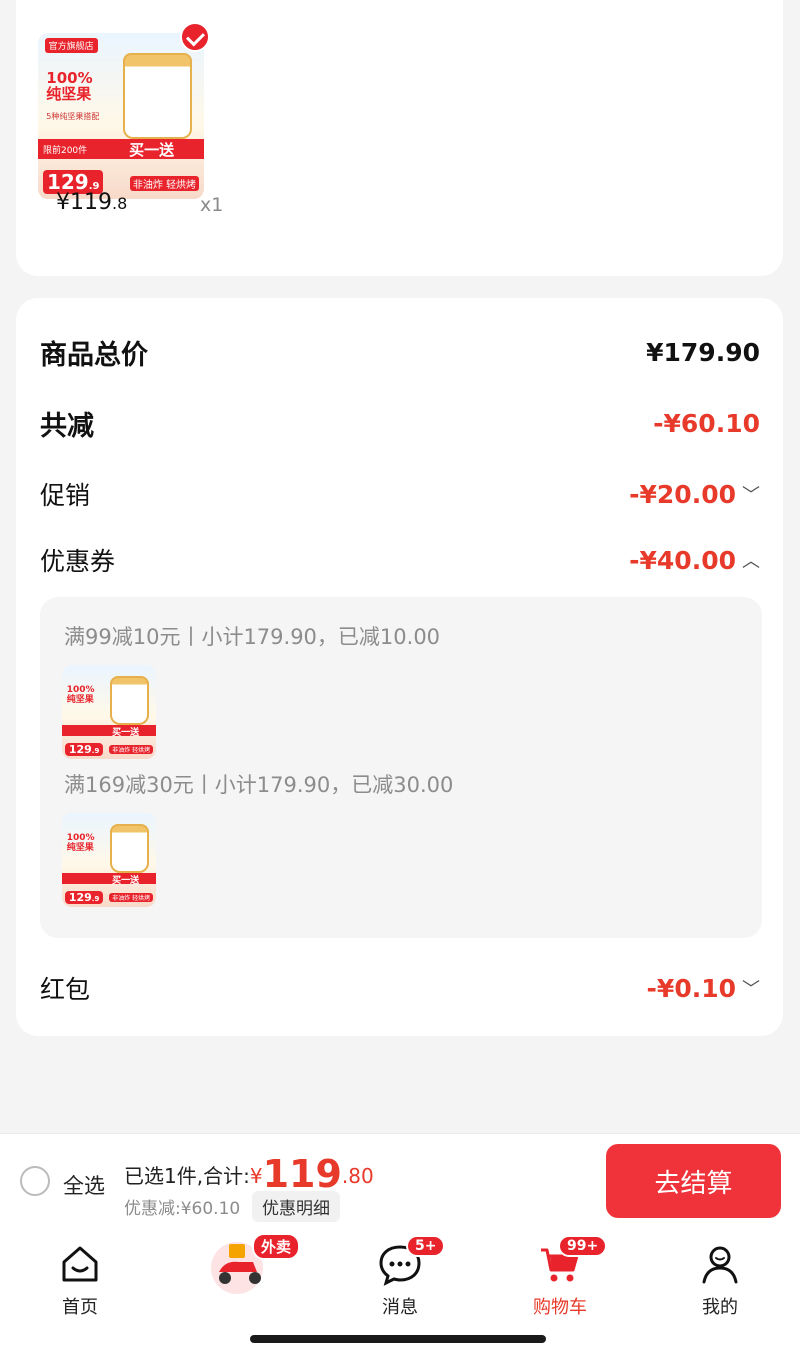  What do you see at coordinates (400, 494) in the screenshot?
I see `promo-row: 促销 -¥20.00 ﹀` at bounding box center [400, 494].